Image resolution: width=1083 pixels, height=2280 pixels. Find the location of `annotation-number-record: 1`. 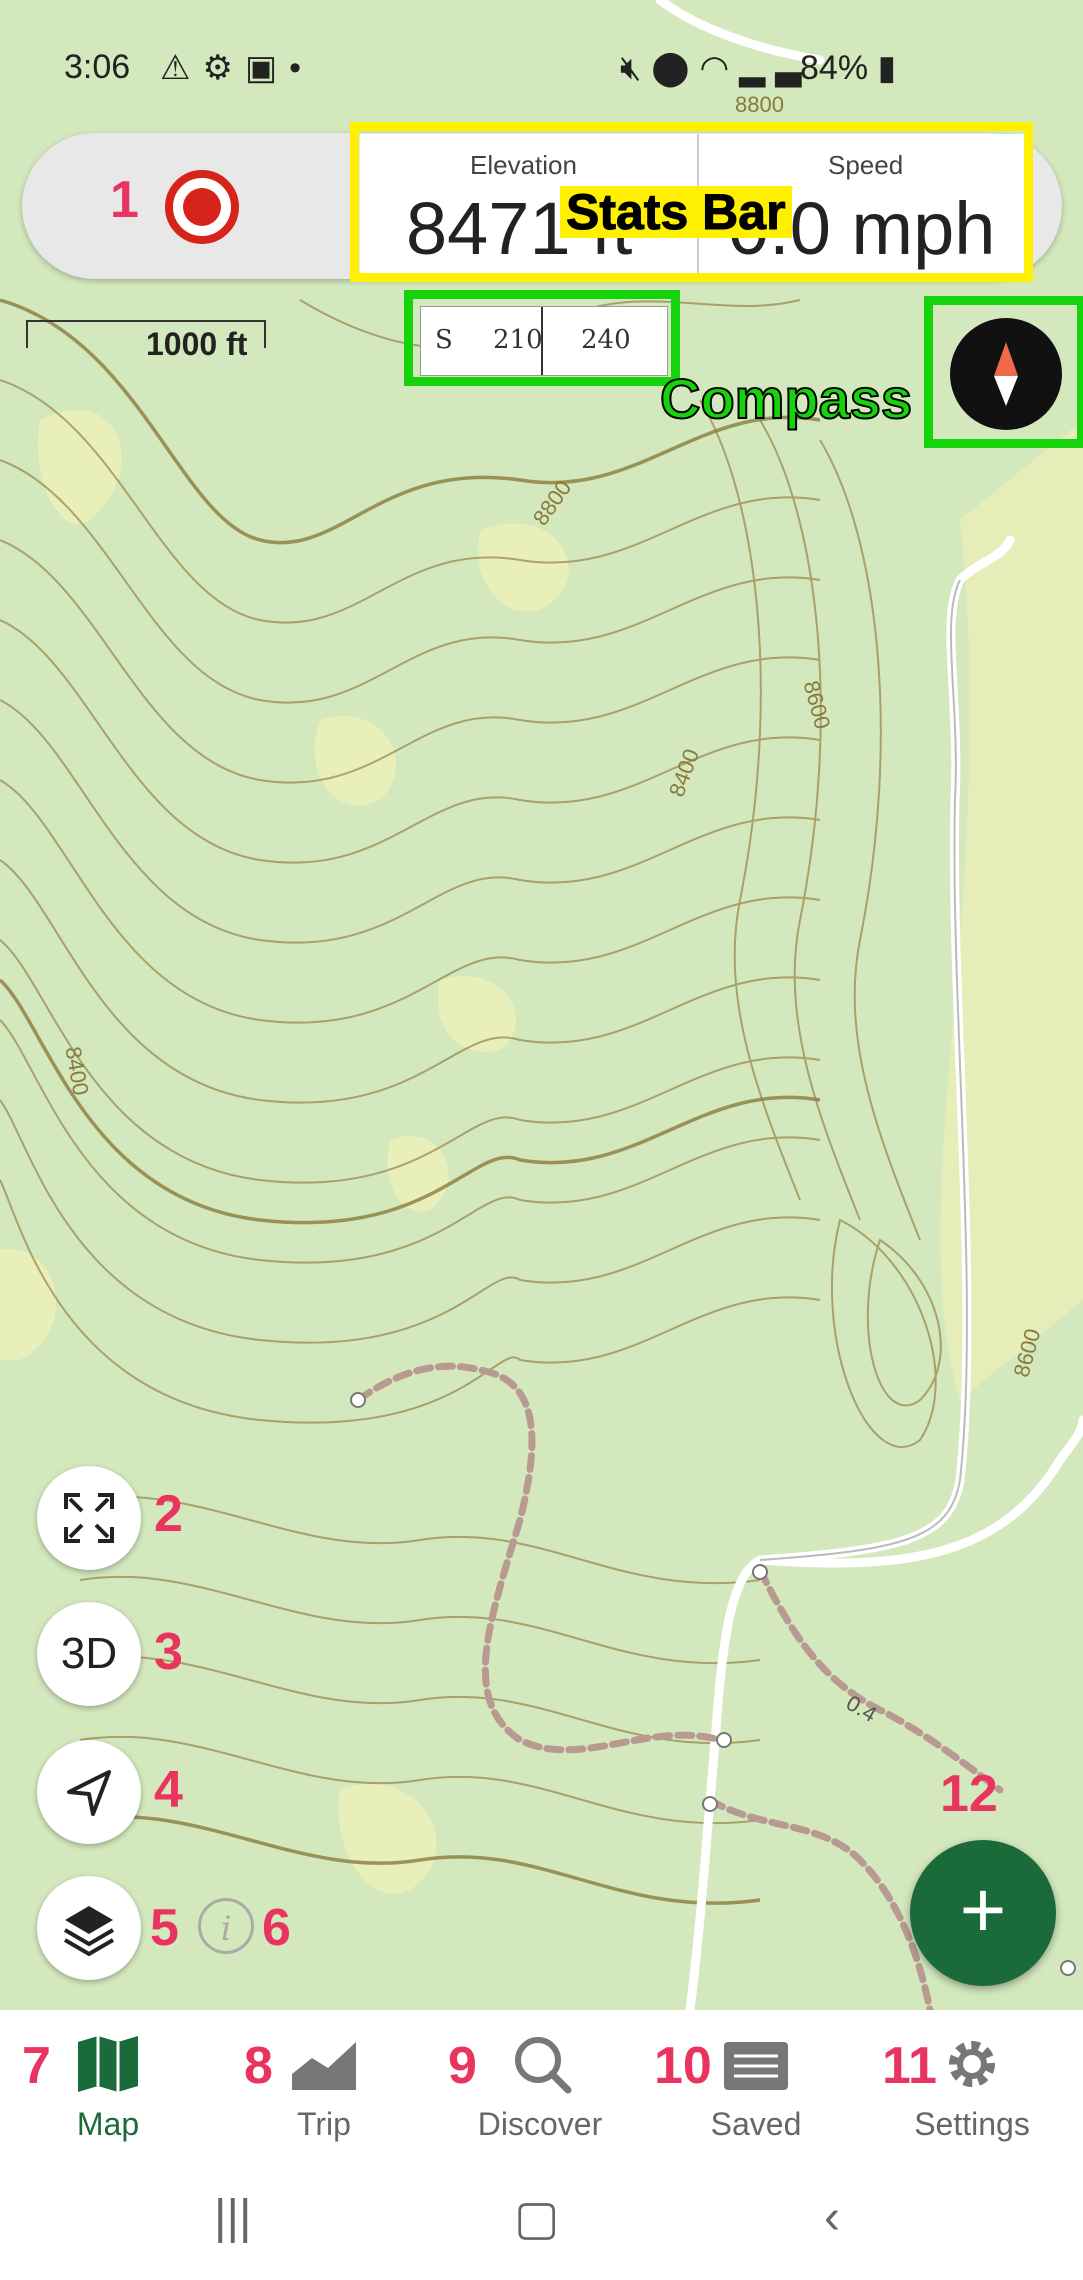

annotation-number-record: 1 is located at coordinates (124, 200).